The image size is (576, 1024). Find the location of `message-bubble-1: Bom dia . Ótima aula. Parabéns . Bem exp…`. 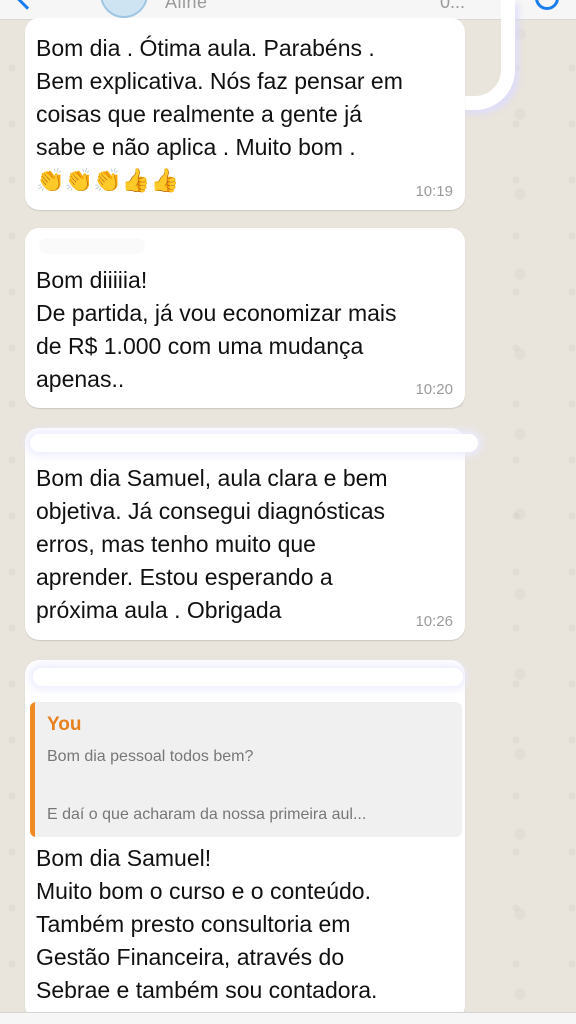

message-bubble-1: Bom dia . Ótima aula. Parabéns . Bem exp… is located at coordinates (245, 114).